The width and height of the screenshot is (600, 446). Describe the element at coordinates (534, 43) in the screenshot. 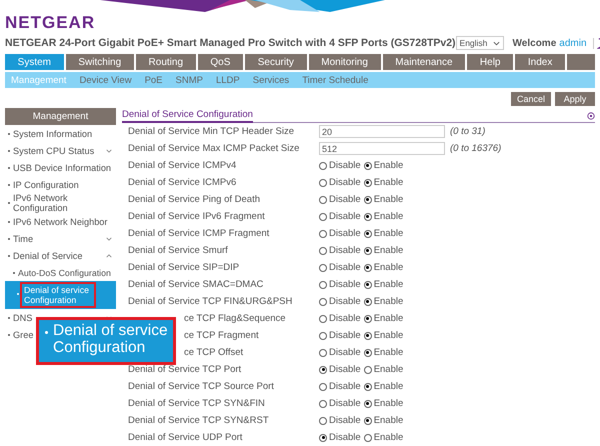

I see `welcome-text: Welcome` at that location.